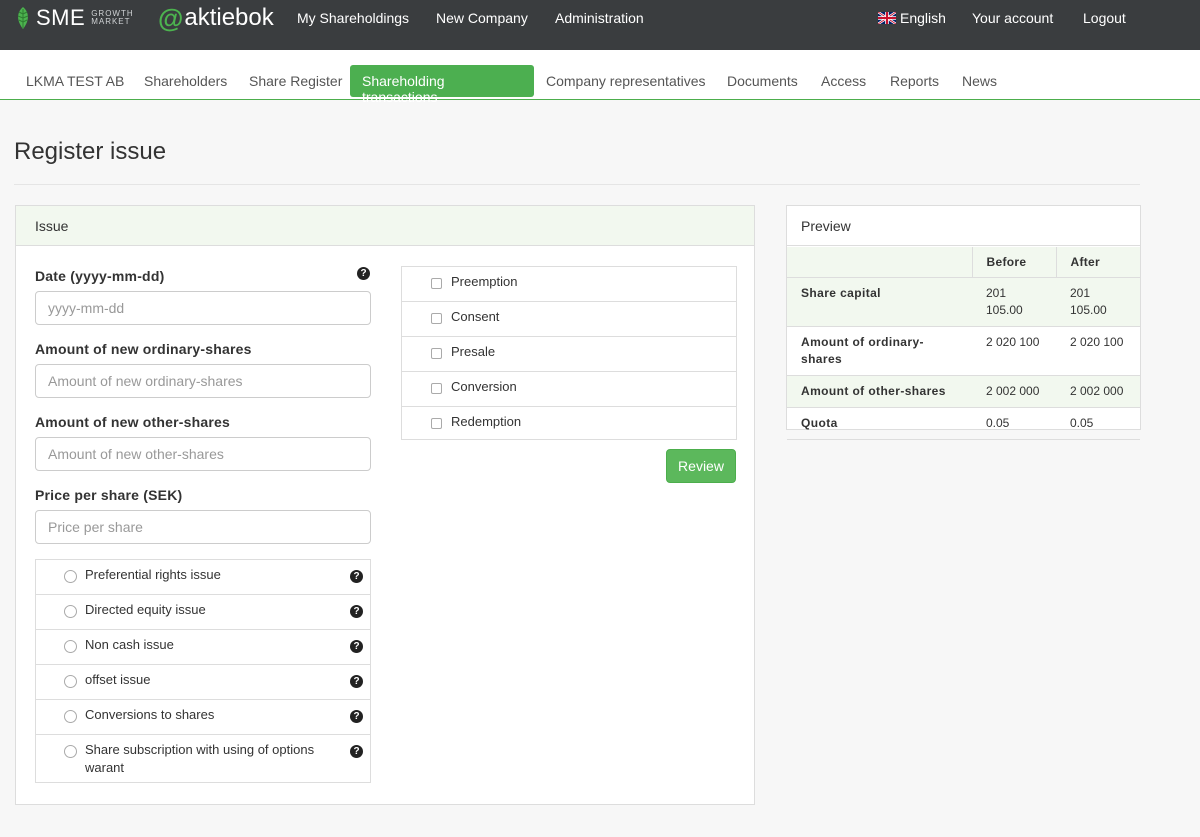  What do you see at coordinates (436, 388) in the screenshot?
I see `conversion-checkbox` at bounding box center [436, 388].